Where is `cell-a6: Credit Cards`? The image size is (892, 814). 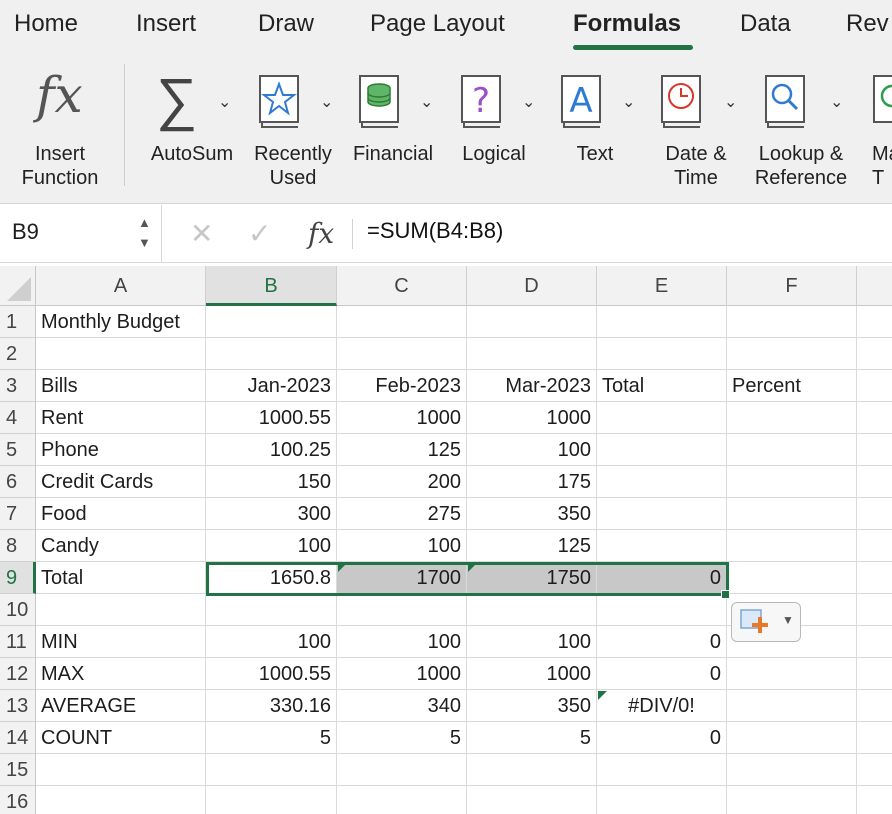
cell-a6: Credit Cards is located at coordinates (121, 482).